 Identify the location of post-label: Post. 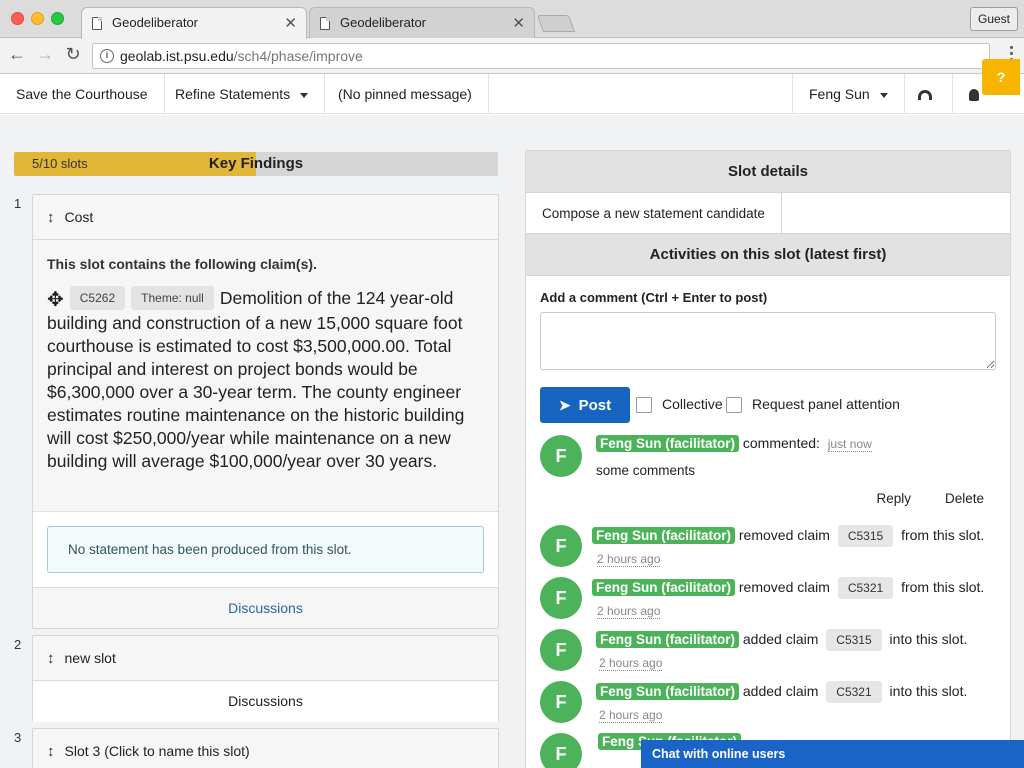
(595, 405).